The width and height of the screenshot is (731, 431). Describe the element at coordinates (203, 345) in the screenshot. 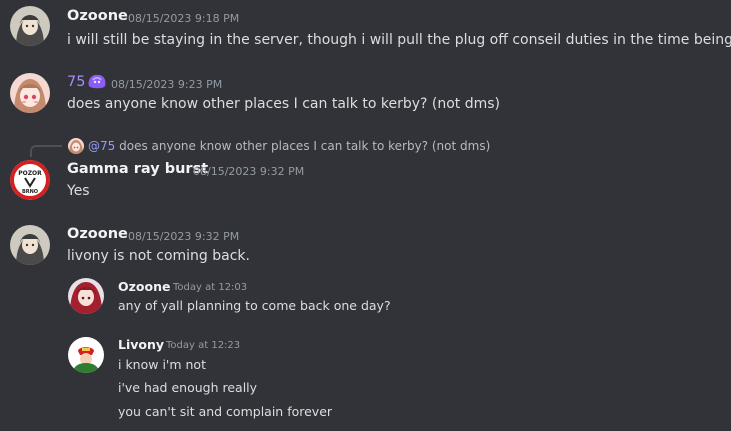

I see `timestamp: Today at 12:23` at that location.